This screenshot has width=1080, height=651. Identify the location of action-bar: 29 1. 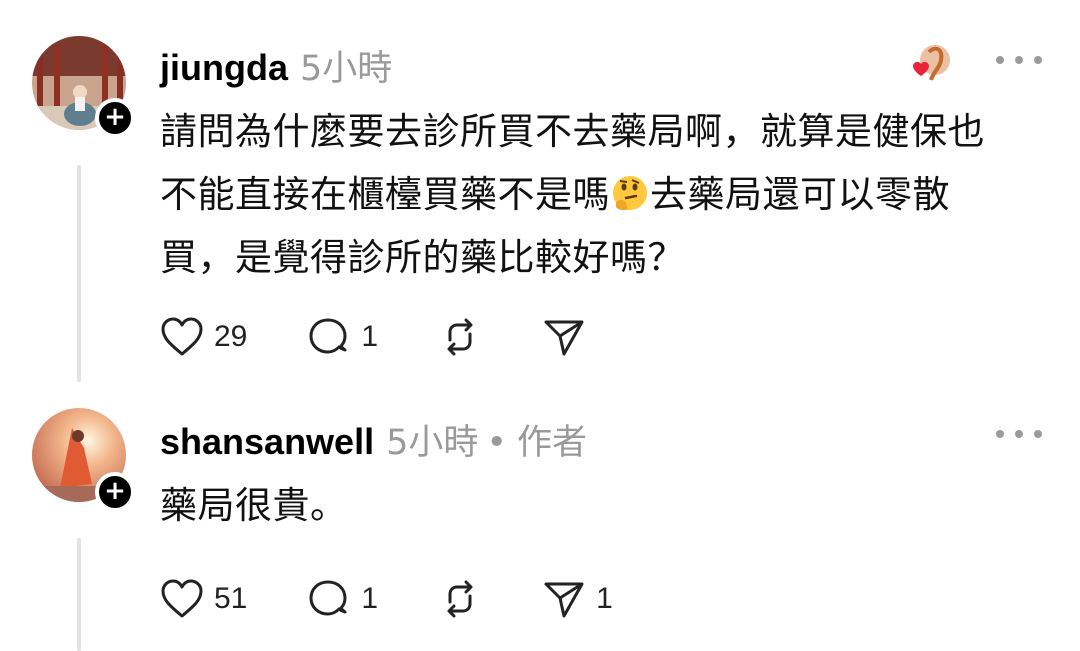
(403, 337).